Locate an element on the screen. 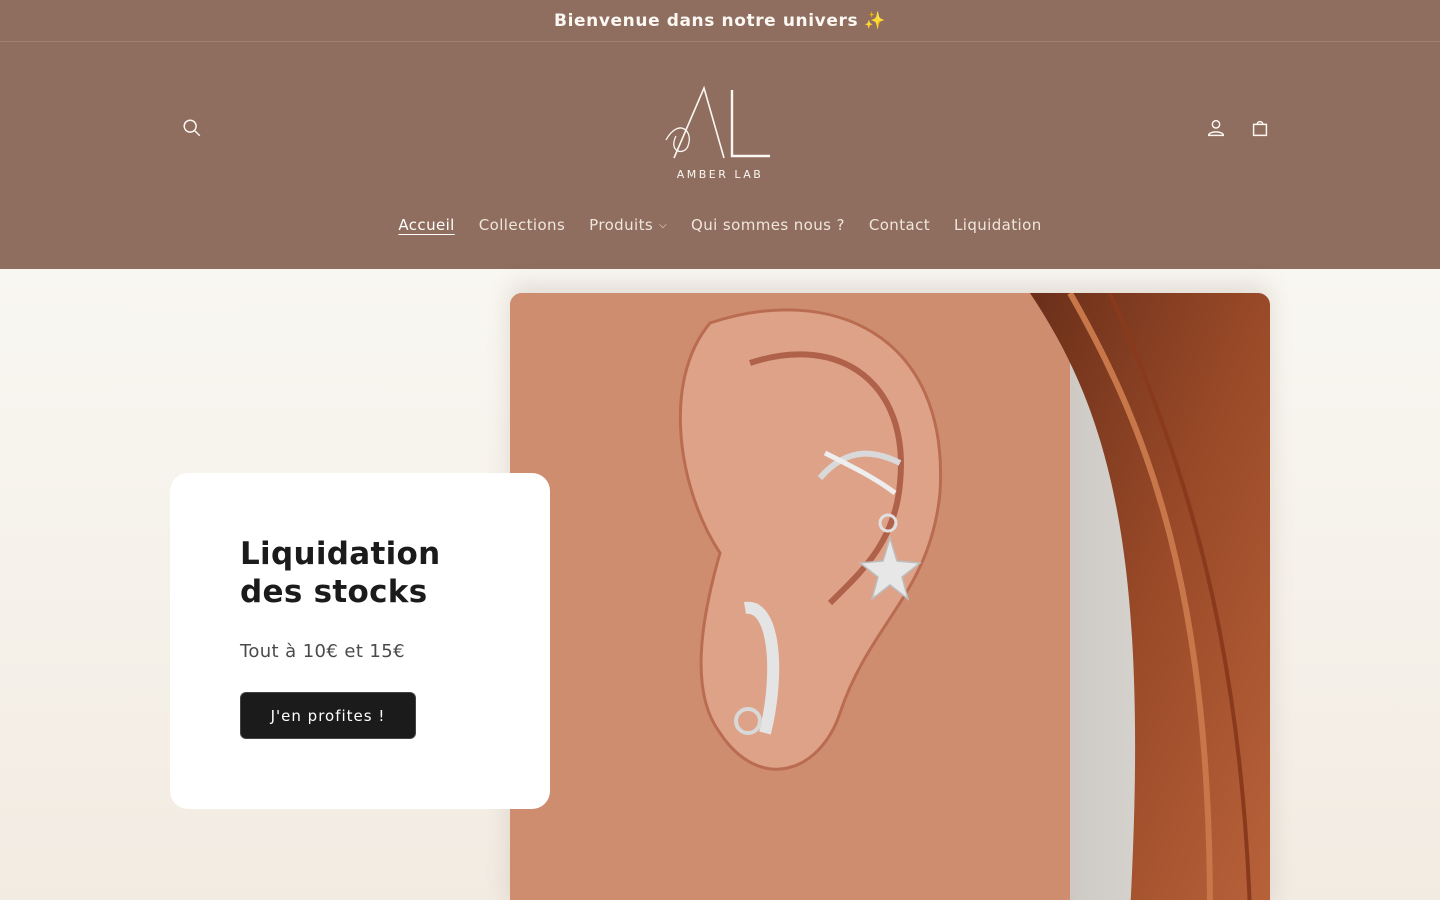 Image resolution: width=1440 pixels, height=900 pixels. hero-cta-button: J'en profites ! is located at coordinates (328, 715).